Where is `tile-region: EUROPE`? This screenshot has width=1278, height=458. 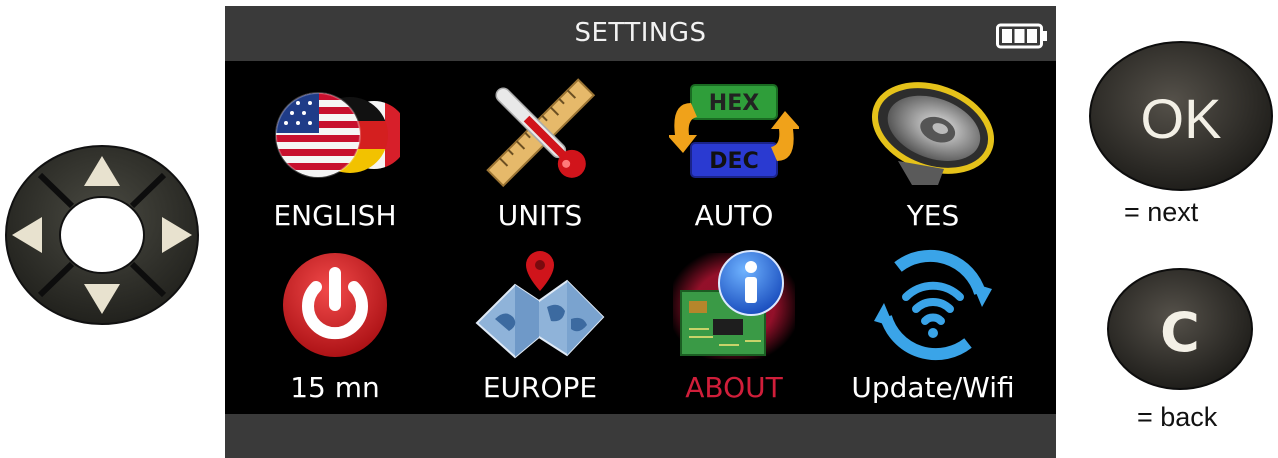
tile-region: EUROPE is located at coordinates (540, 327).